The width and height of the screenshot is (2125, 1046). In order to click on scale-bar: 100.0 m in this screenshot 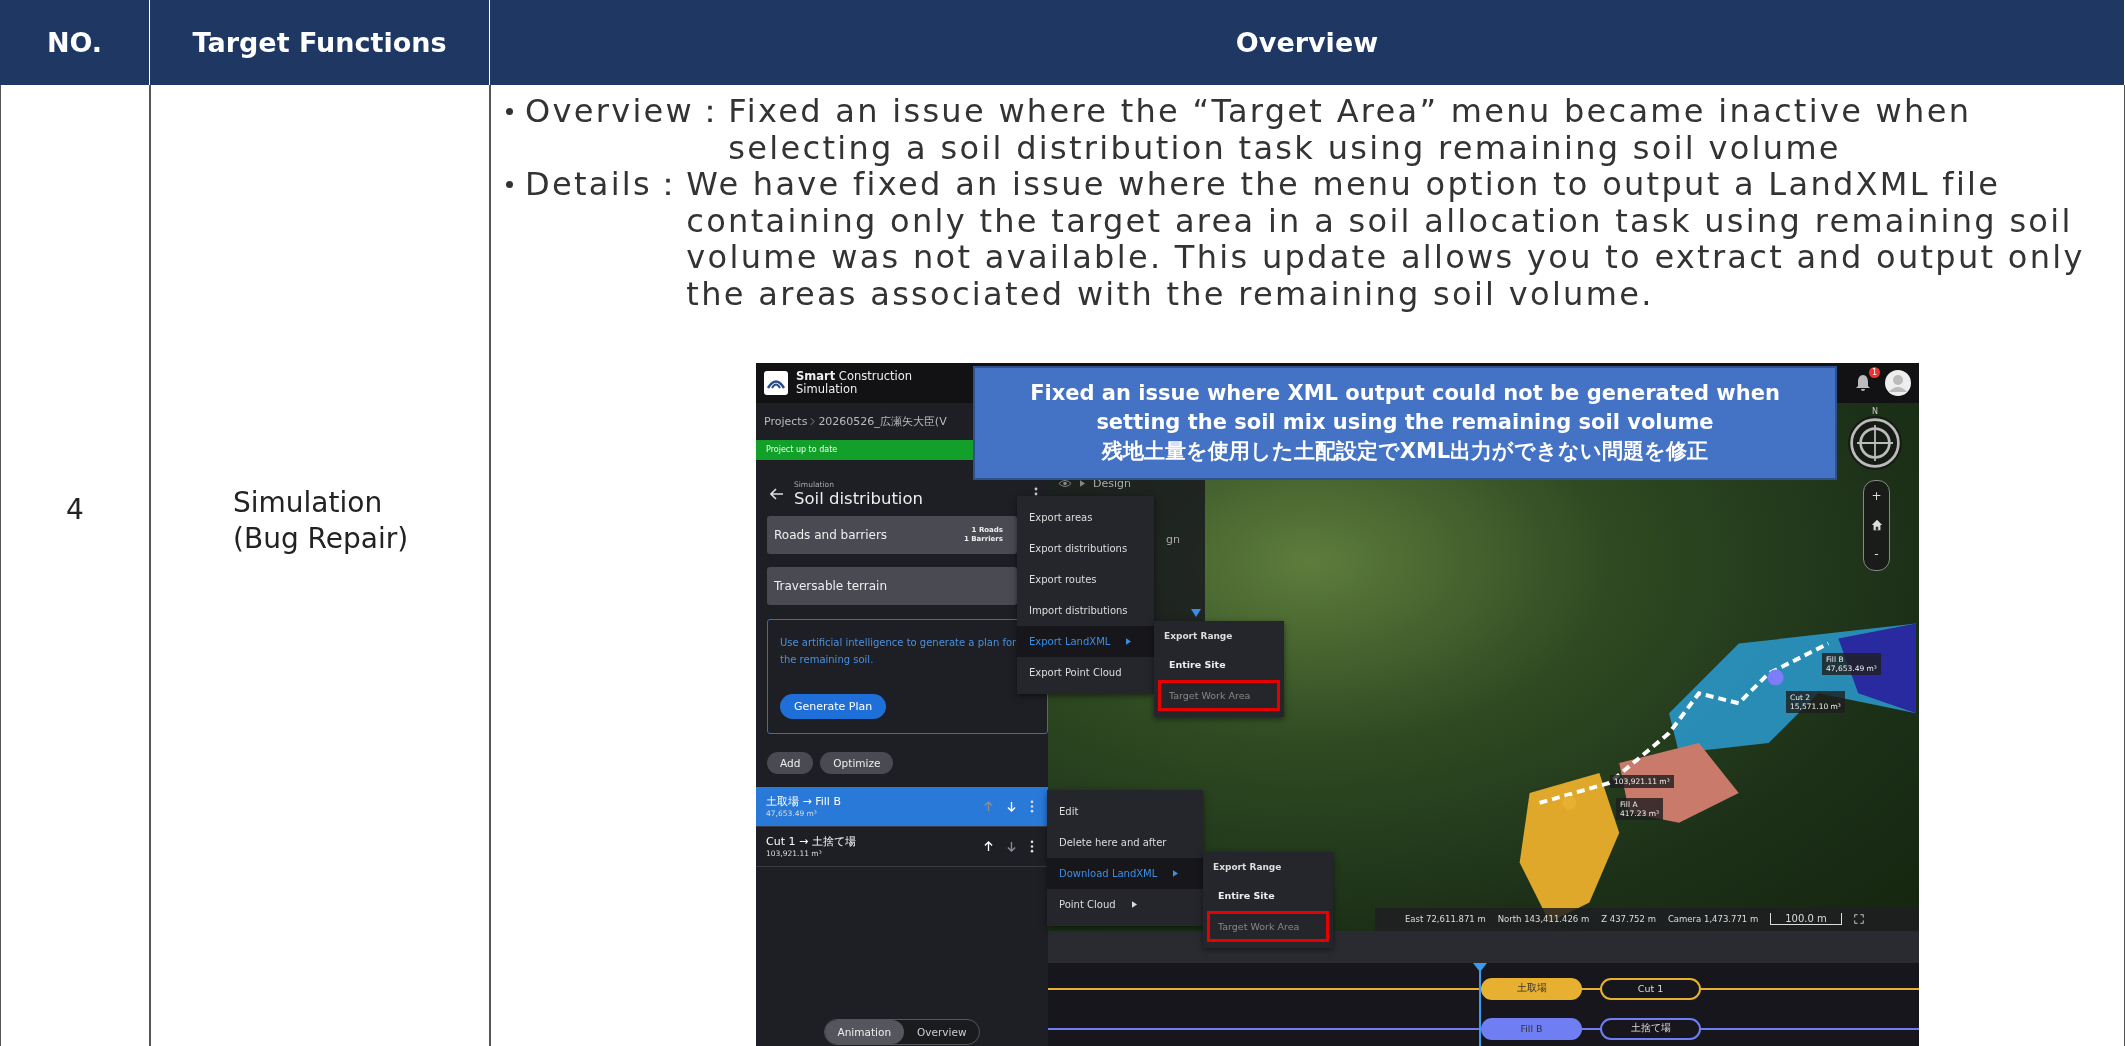, I will do `click(1806, 919)`.